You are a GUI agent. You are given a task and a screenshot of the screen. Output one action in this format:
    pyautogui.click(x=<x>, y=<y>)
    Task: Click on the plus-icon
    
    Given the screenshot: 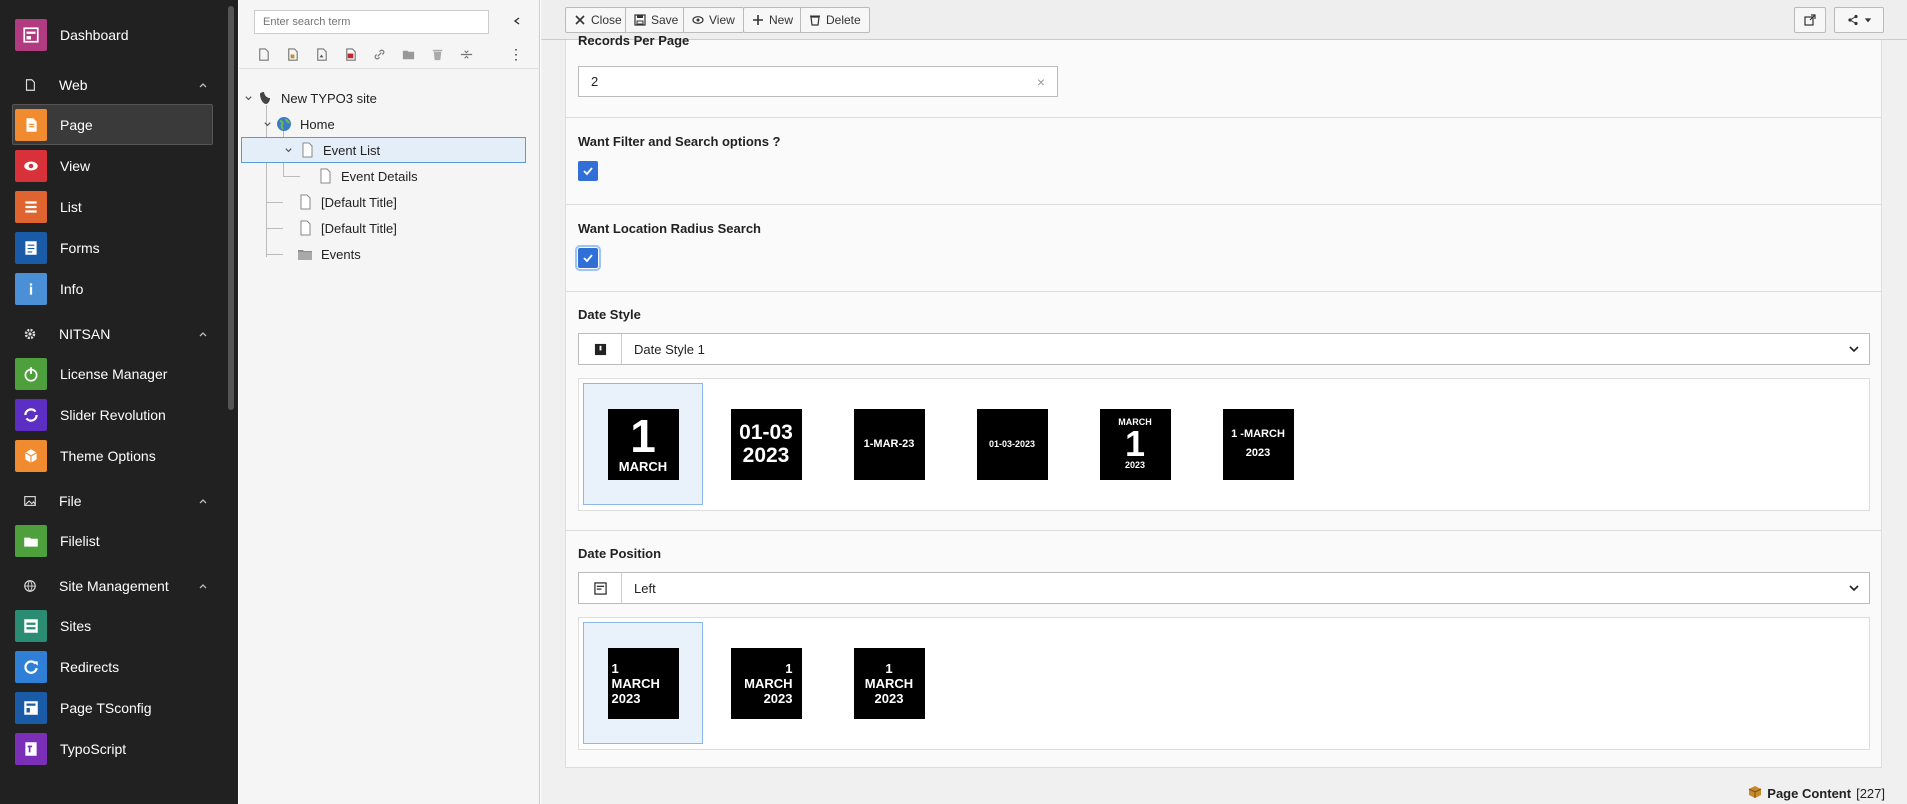 What is the action you would take?
    pyautogui.click(x=758, y=20)
    